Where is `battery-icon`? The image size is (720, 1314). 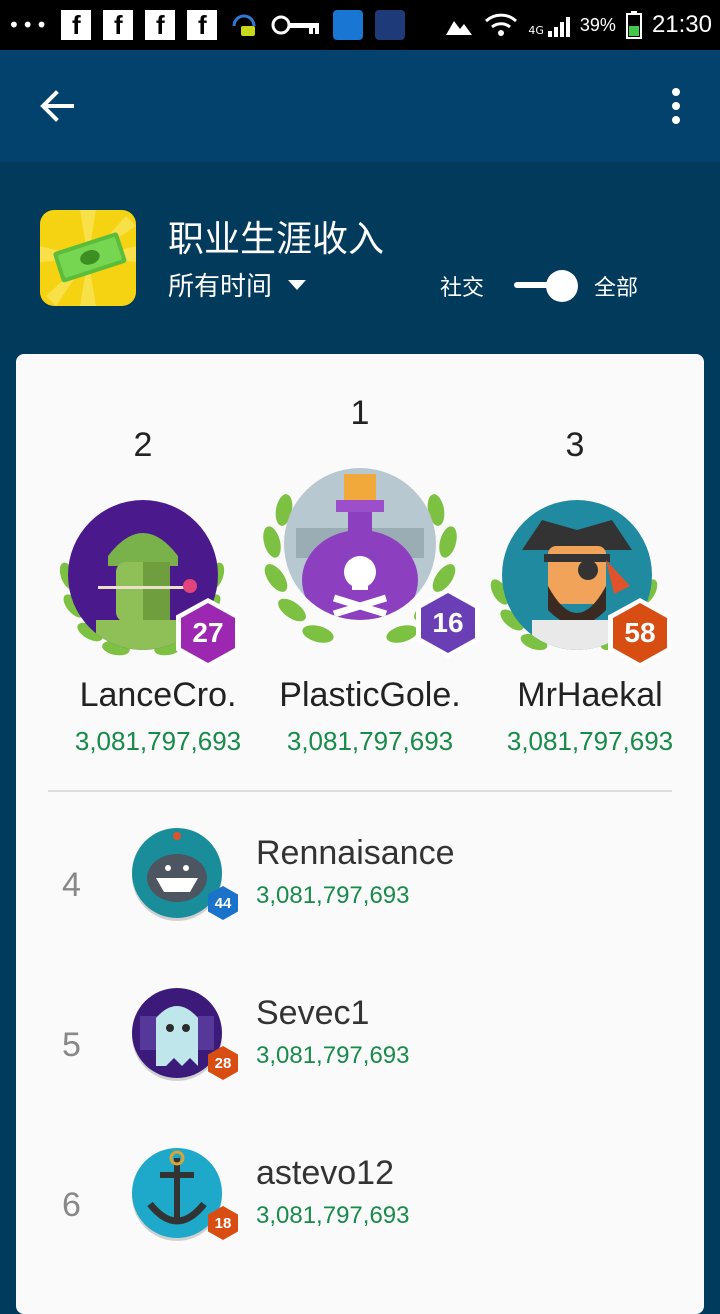
battery-icon is located at coordinates (633, 25).